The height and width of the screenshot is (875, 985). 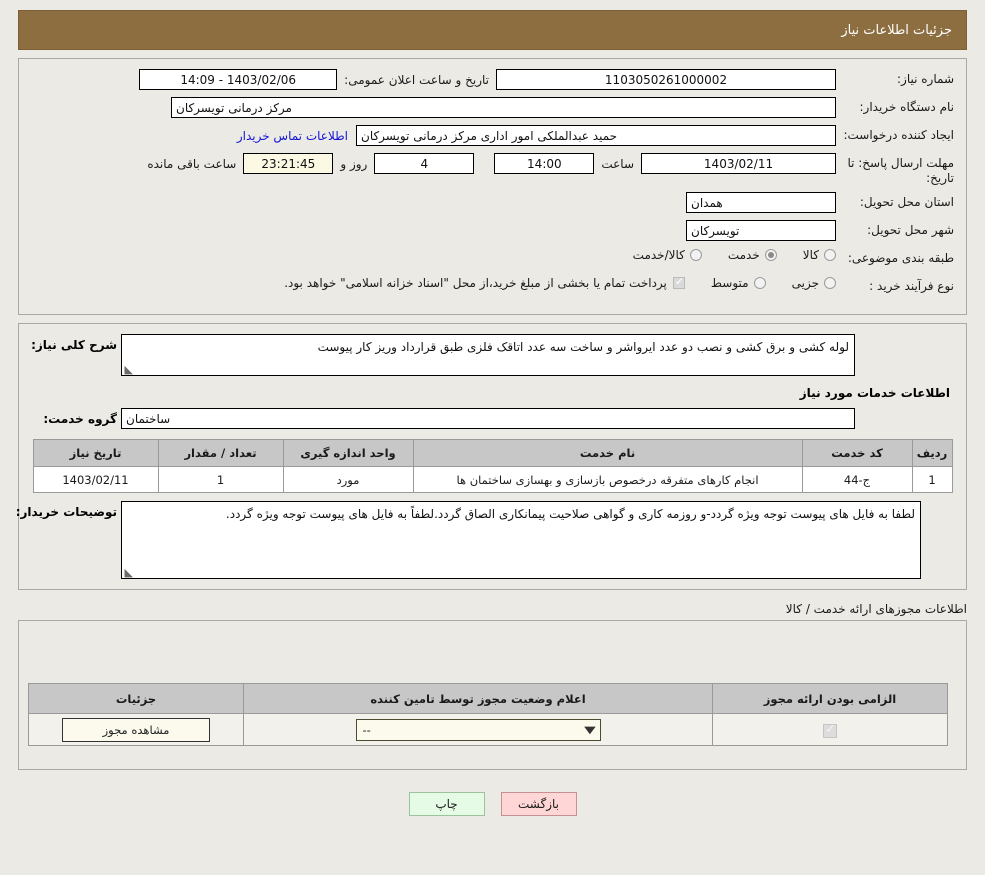 I want to click on cell-unit: مورد, so click(x=348, y=479).